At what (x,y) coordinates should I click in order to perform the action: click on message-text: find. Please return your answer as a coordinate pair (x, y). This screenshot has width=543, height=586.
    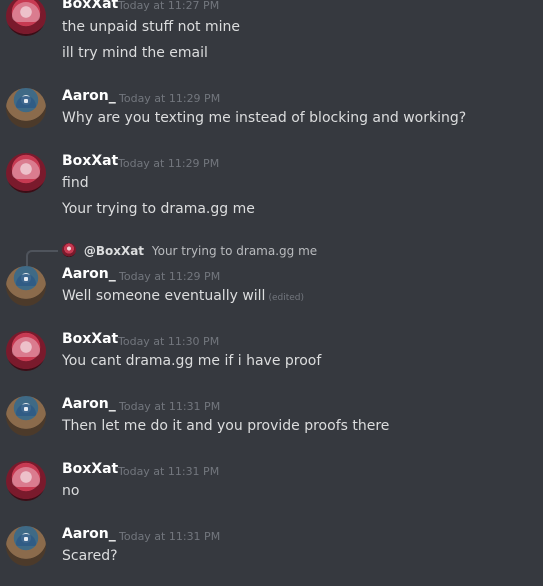
    Looking at the image, I should click on (75, 183).